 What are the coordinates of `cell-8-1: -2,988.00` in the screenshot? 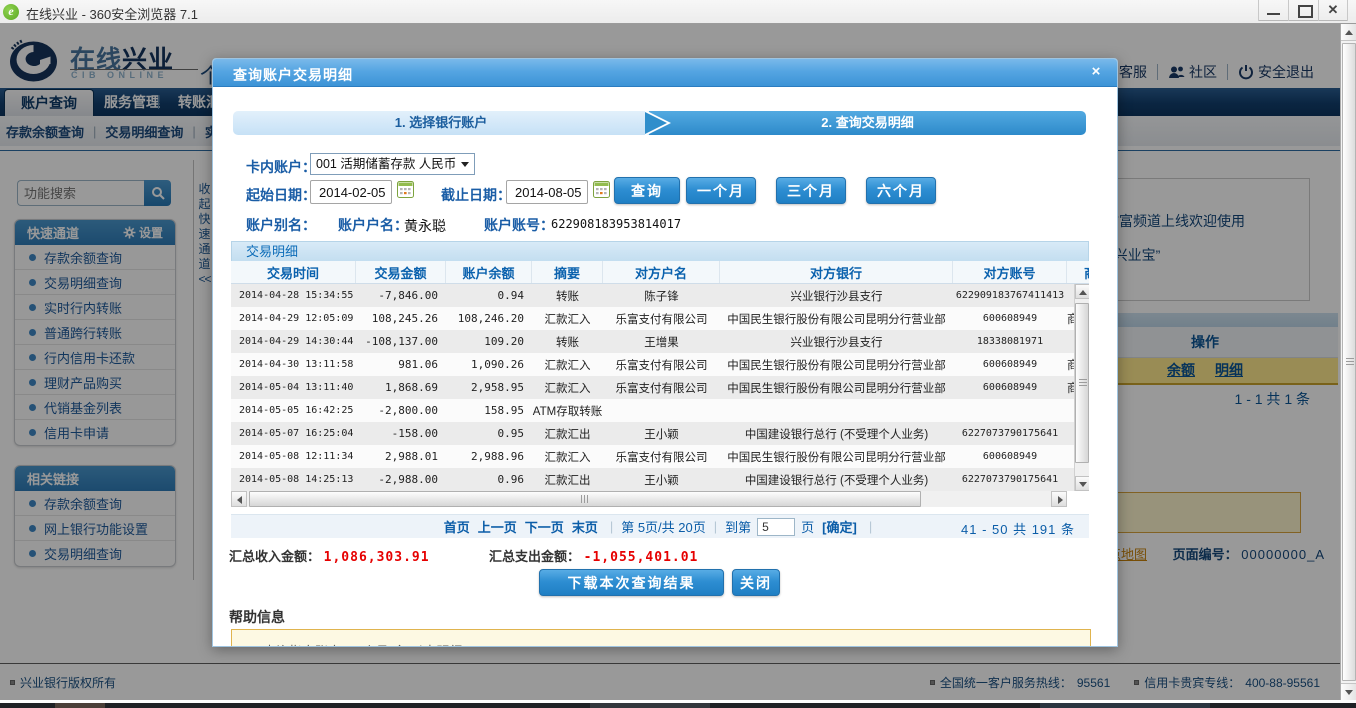 It's located at (408, 479).